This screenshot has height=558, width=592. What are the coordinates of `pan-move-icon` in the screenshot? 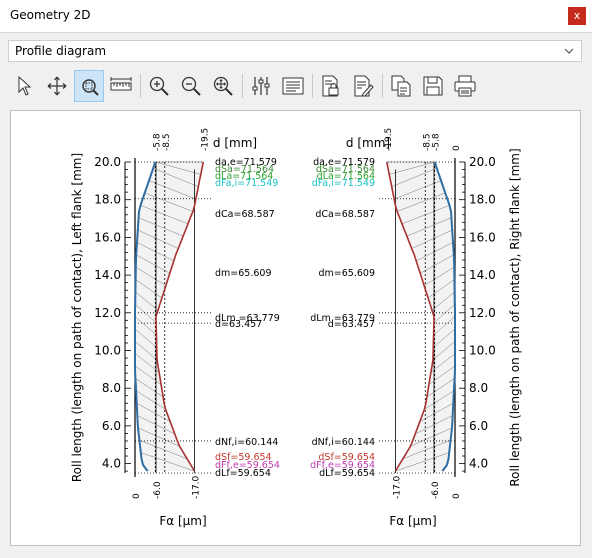 It's located at (57, 86).